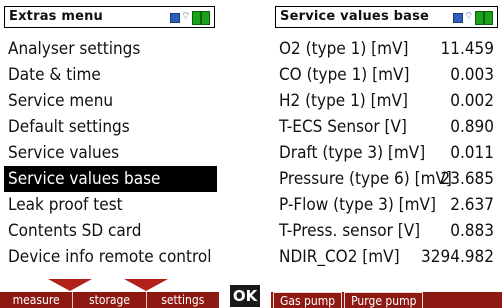 This screenshot has width=502, height=308. Describe the element at coordinates (110, 127) in the screenshot. I see `menu-item-default-settings: Default settings` at that location.